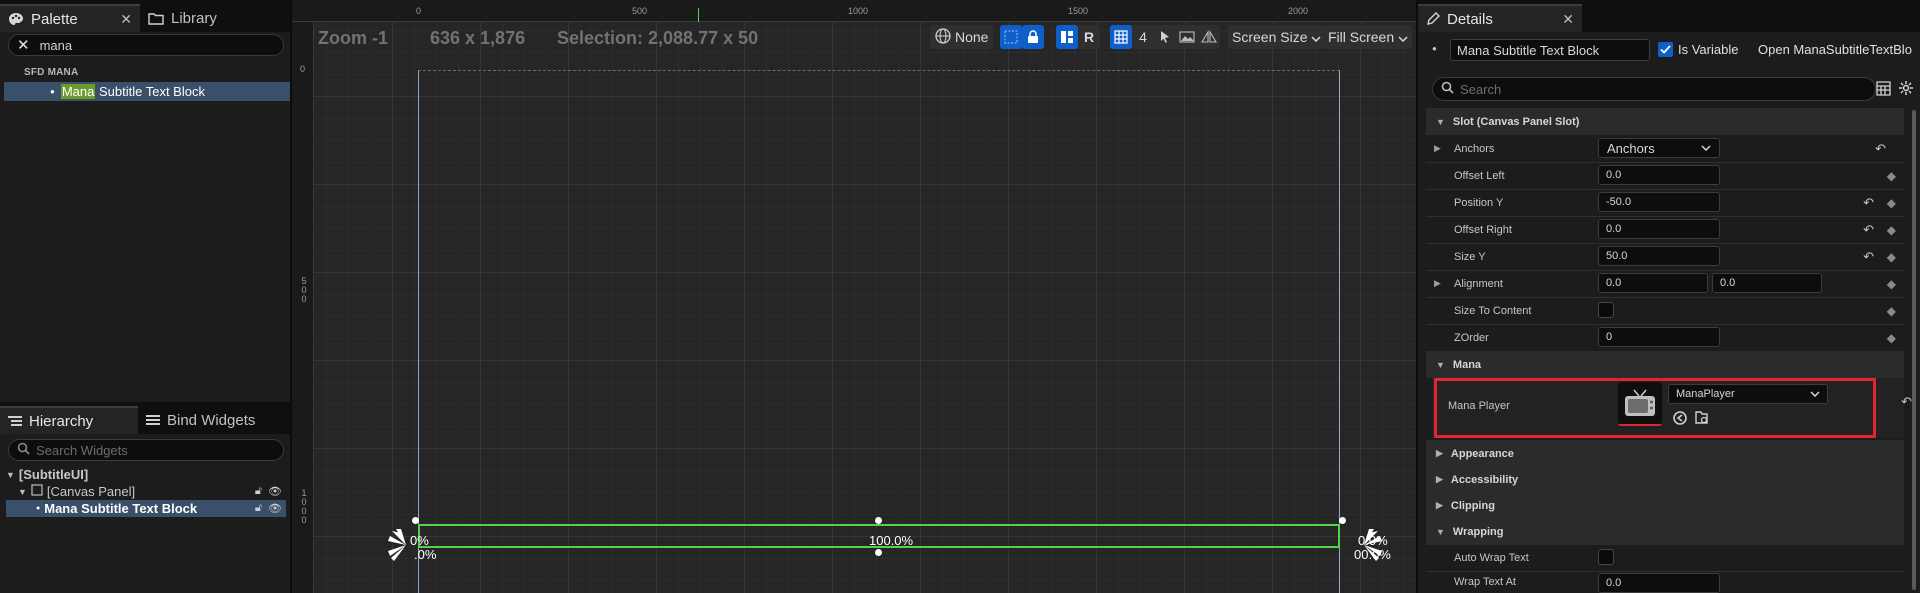  Describe the element at coordinates (1653, 283) in the screenshot. I see `alignment-x-field: 0.0` at that location.